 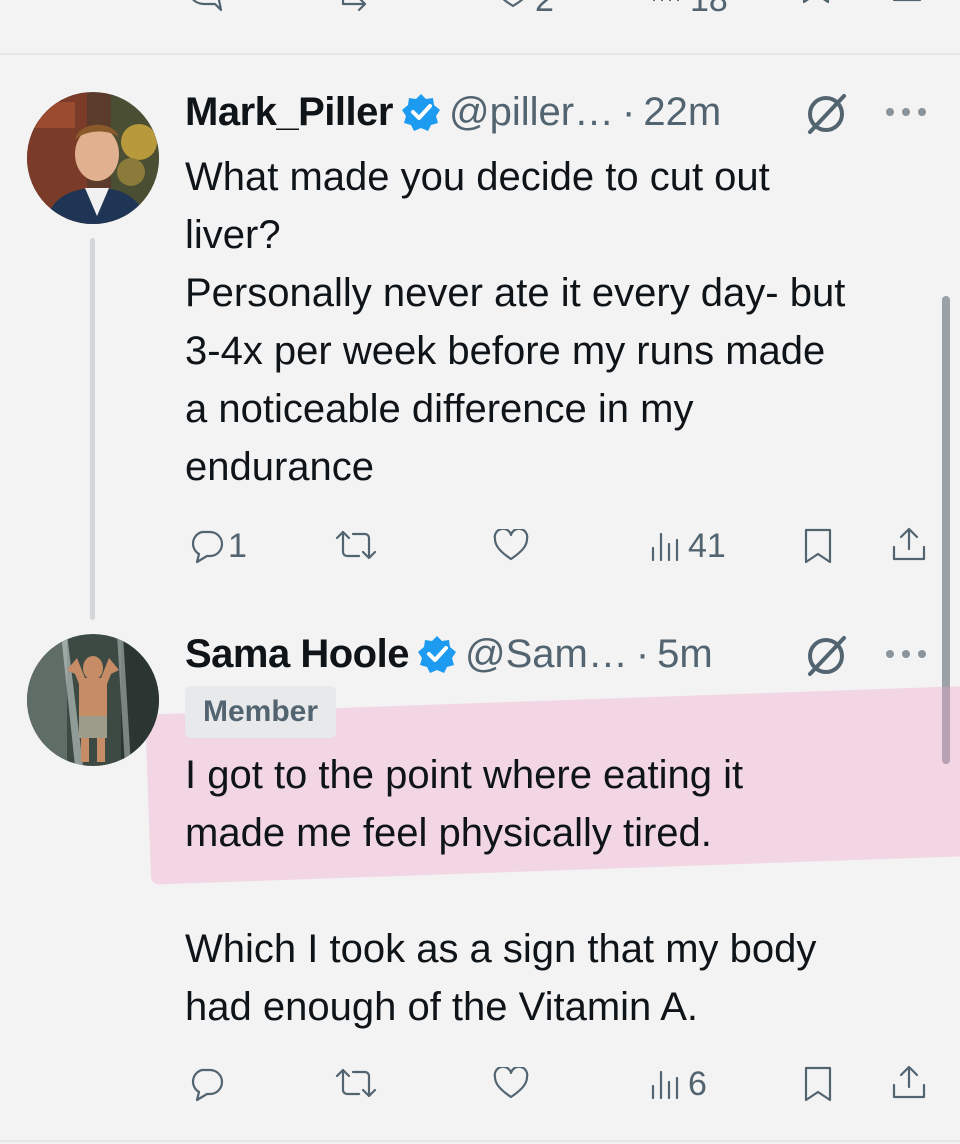 I want to click on member-badge: Member, so click(x=261, y=712).